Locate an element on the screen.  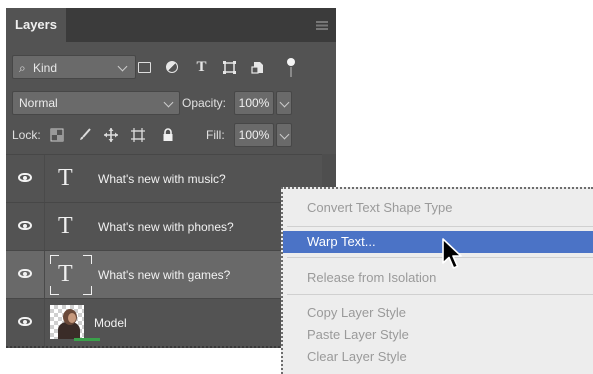
adjustment-filter-icon is located at coordinates (172, 67).